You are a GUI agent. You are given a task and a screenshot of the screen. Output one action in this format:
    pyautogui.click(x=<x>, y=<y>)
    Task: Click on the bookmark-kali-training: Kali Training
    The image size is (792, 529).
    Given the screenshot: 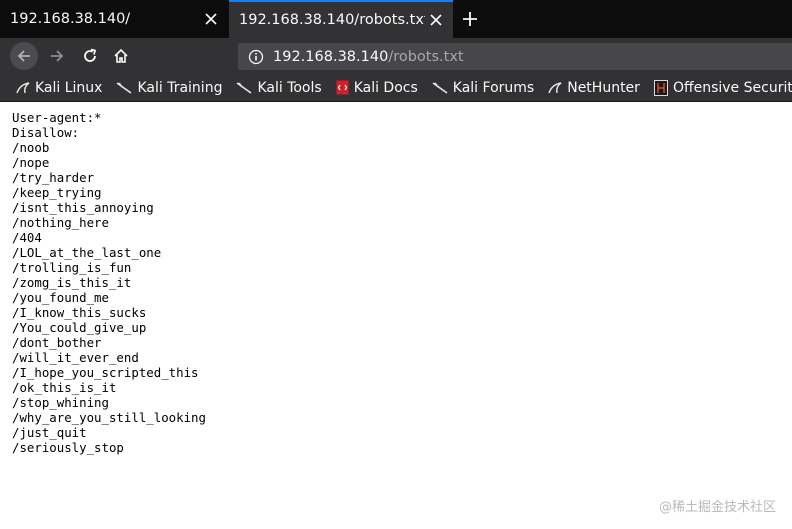 What is the action you would take?
    pyautogui.click(x=169, y=88)
    